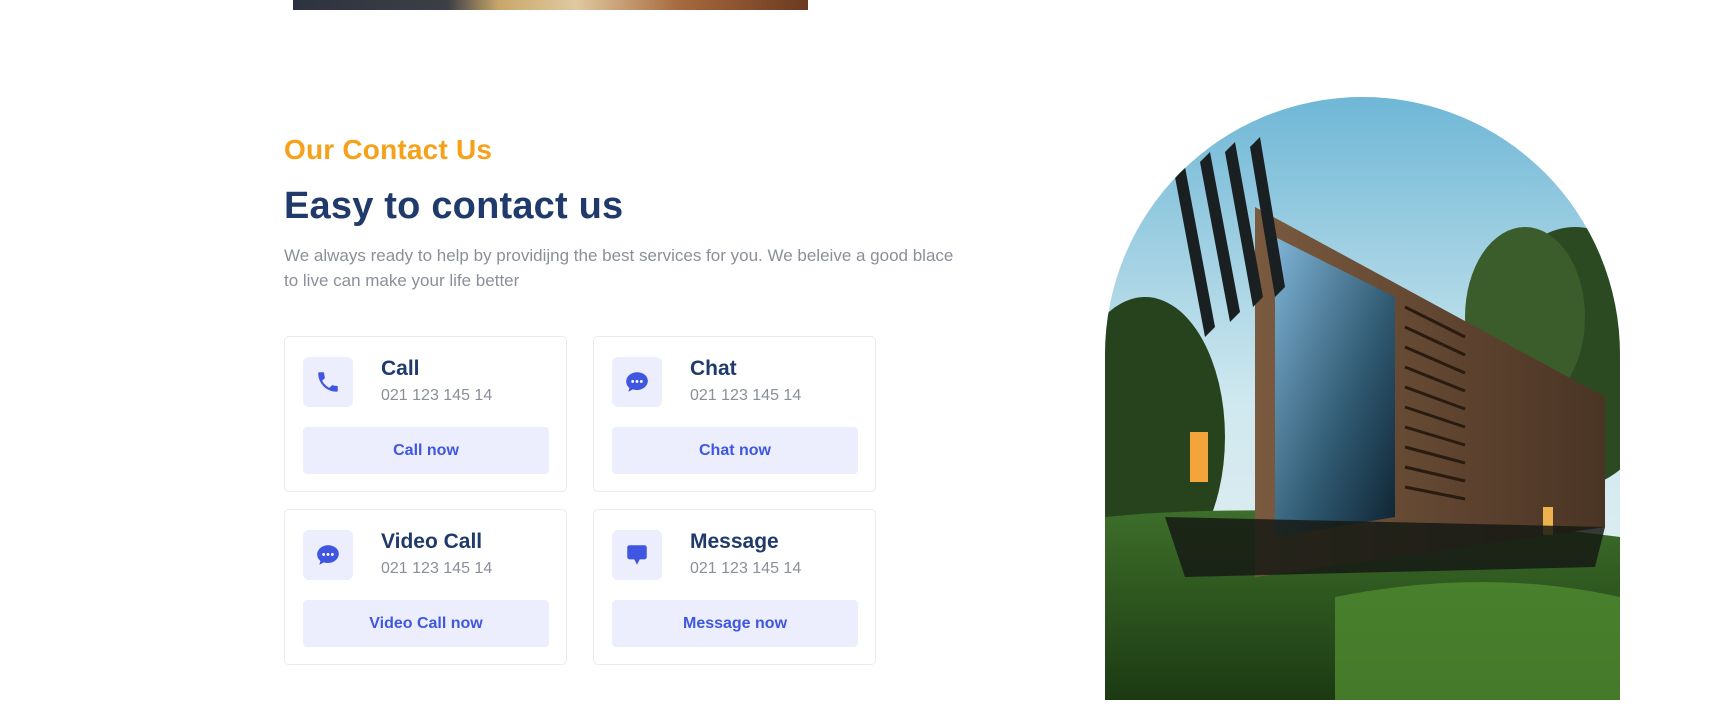 The image size is (1715, 707). Describe the element at coordinates (454, 206) in the screenshot. I see `section-headline: Easy to contact us` at that location.